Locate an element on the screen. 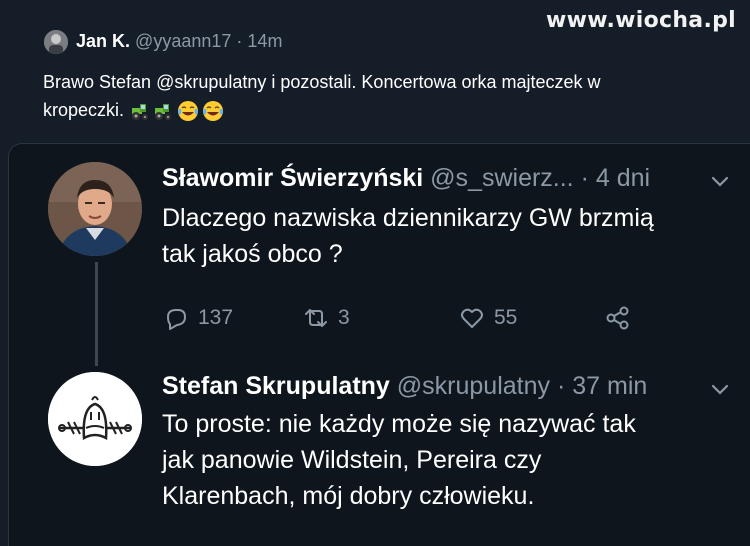  tweet-actions: 137 3 55 is located at coordinates (402, 320).